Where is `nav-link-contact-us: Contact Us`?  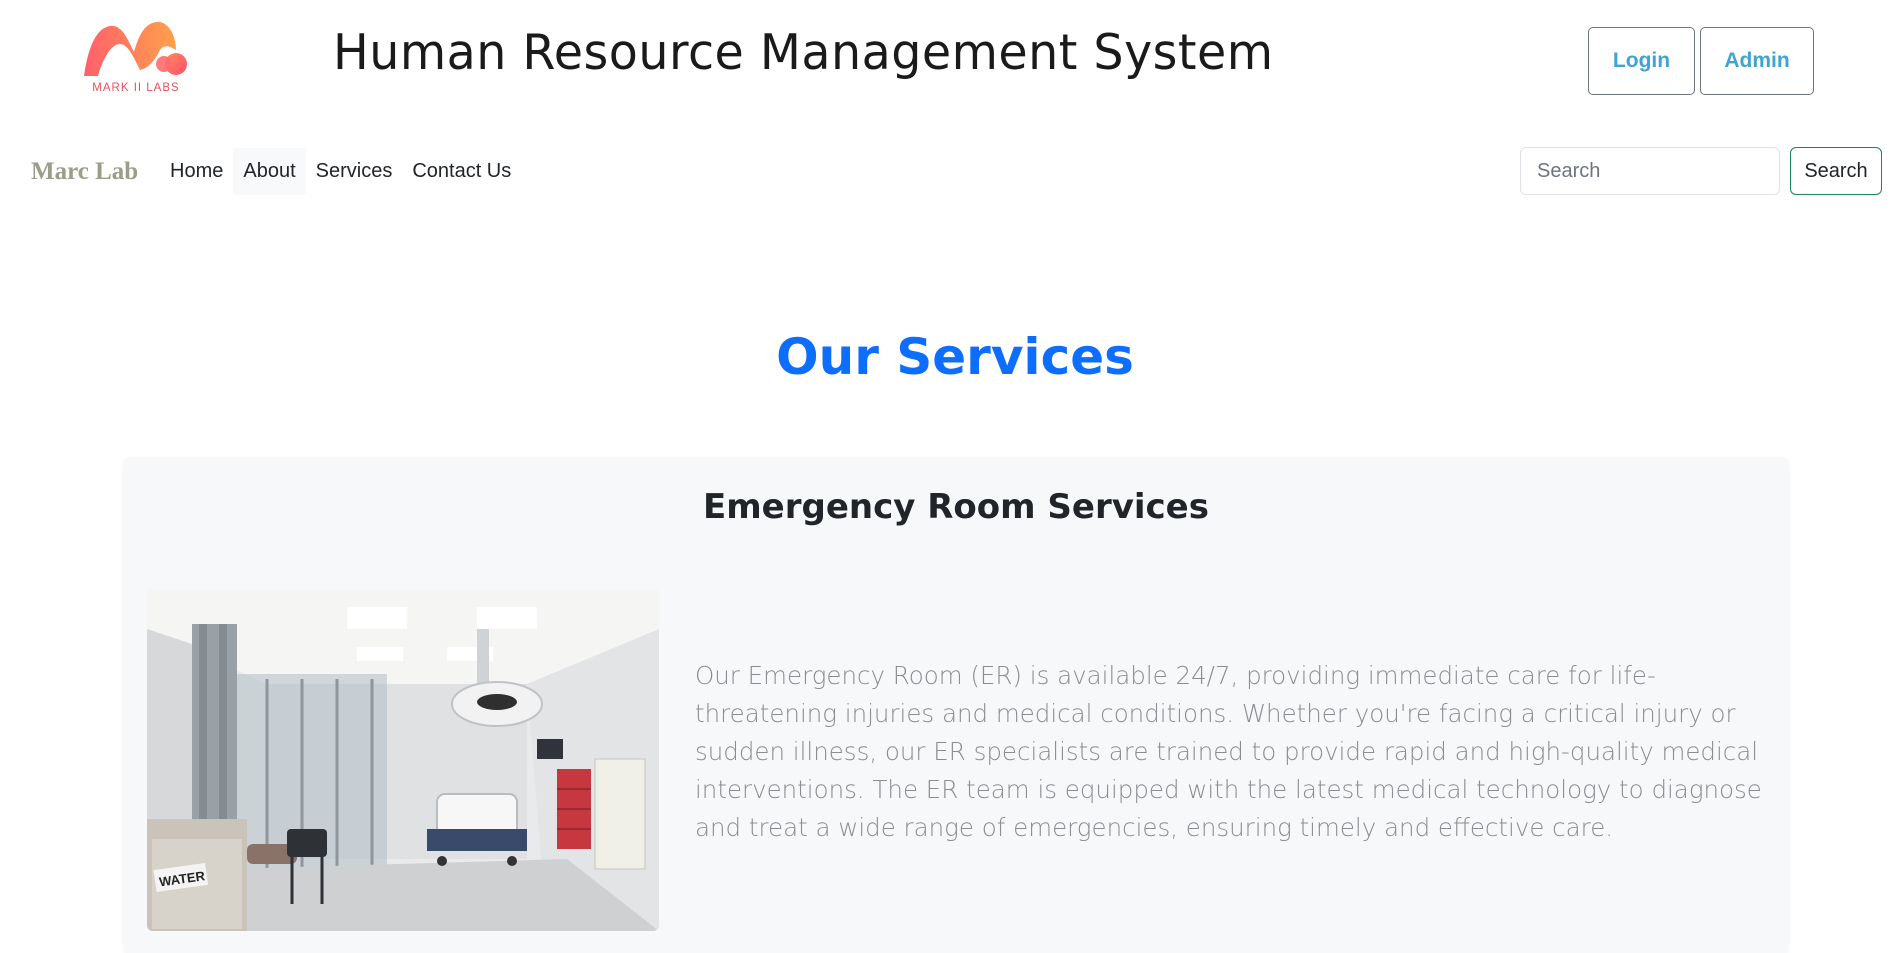 nav-link-contact-us: Contact Us is located at coordinates (461, 171).